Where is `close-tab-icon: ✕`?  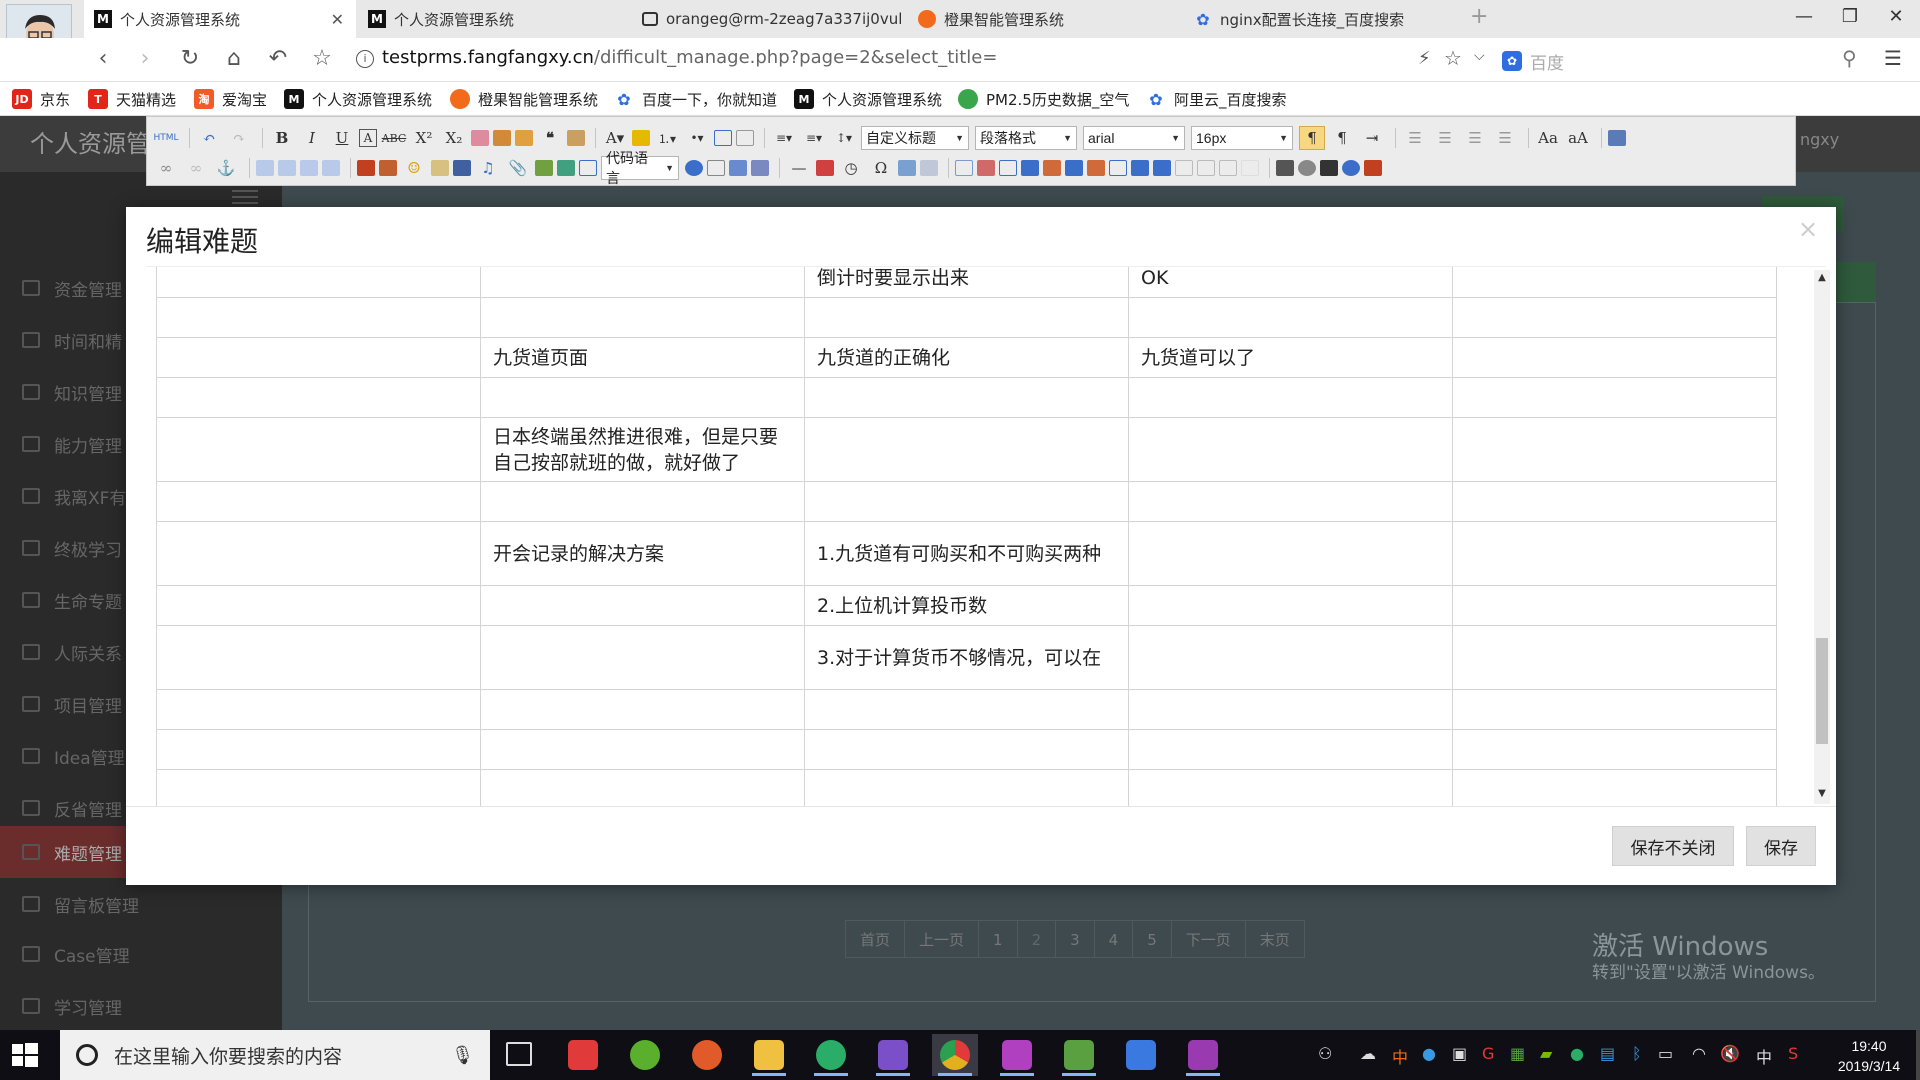 close-tab-icon: ✕ is located at coordinates (337, 19).